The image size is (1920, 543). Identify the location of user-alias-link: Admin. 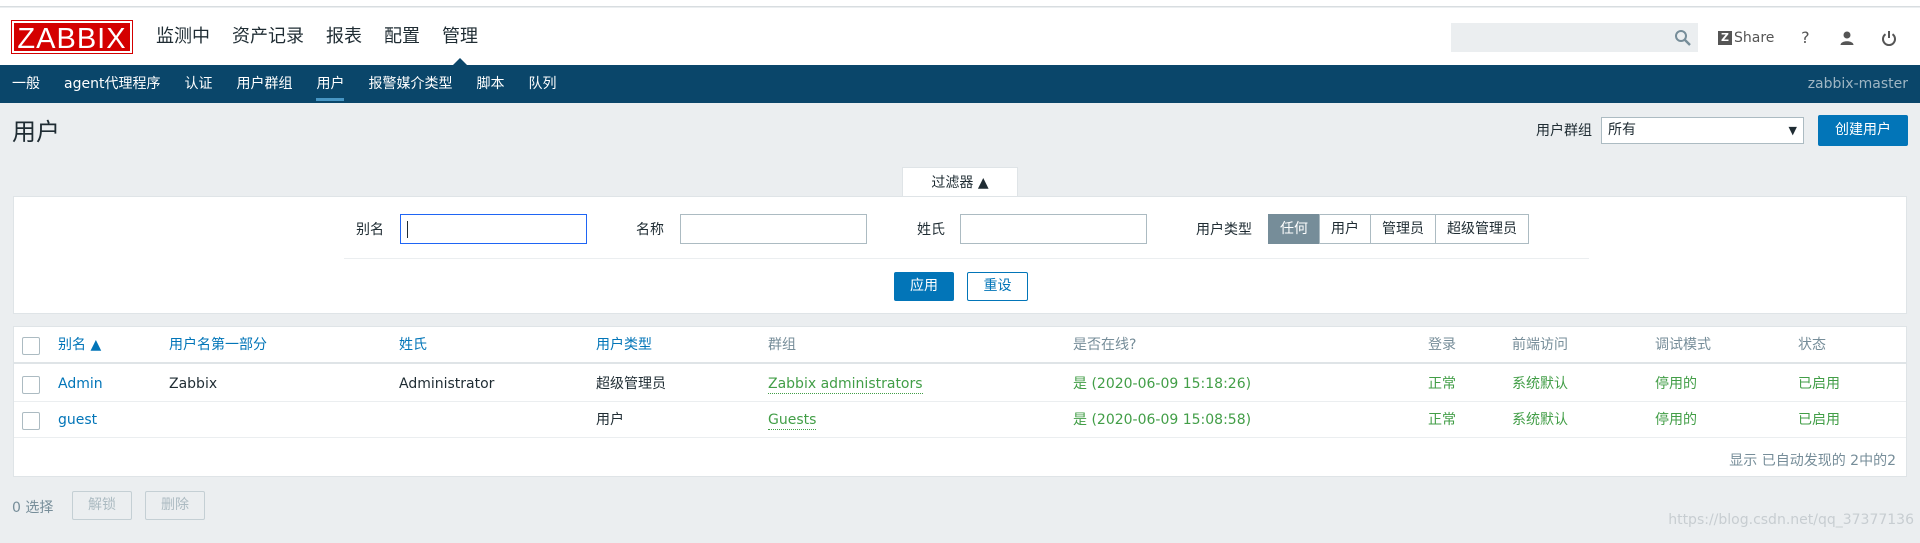
(80, 384).